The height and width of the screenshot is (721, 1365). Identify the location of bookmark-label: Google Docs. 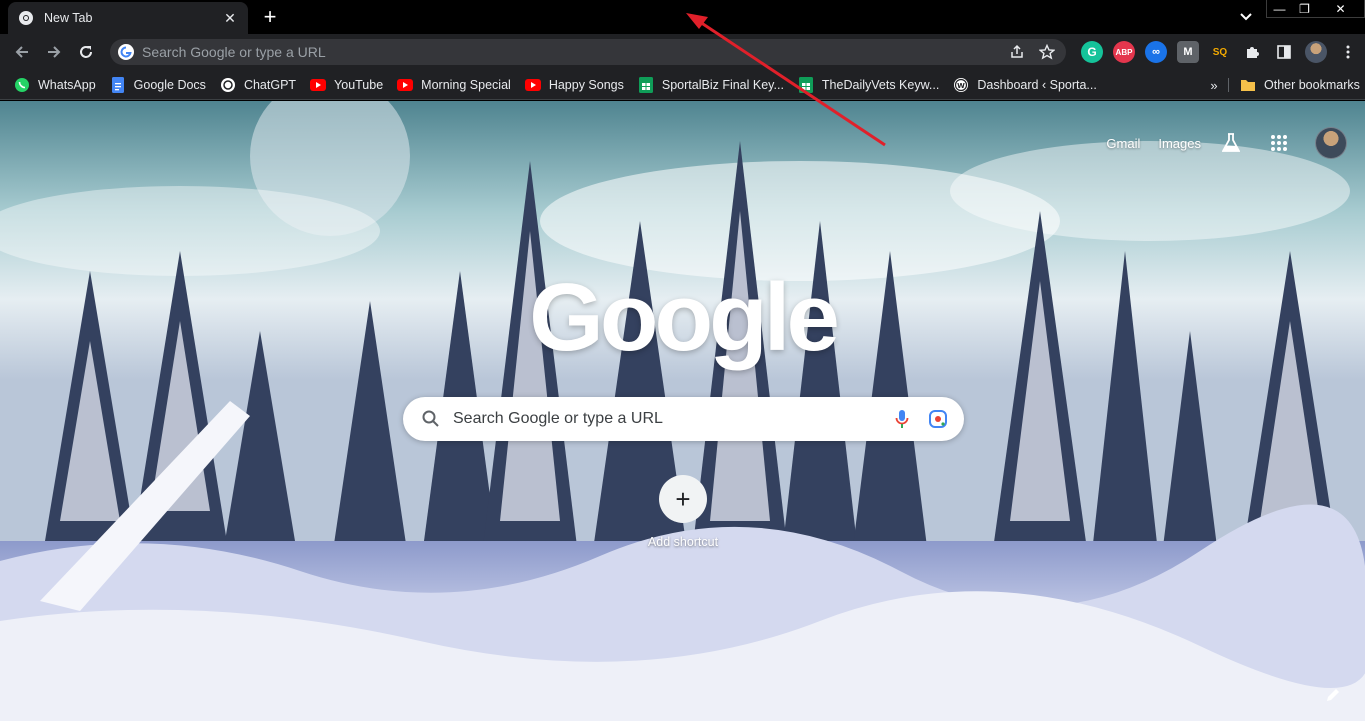
(169, 84).